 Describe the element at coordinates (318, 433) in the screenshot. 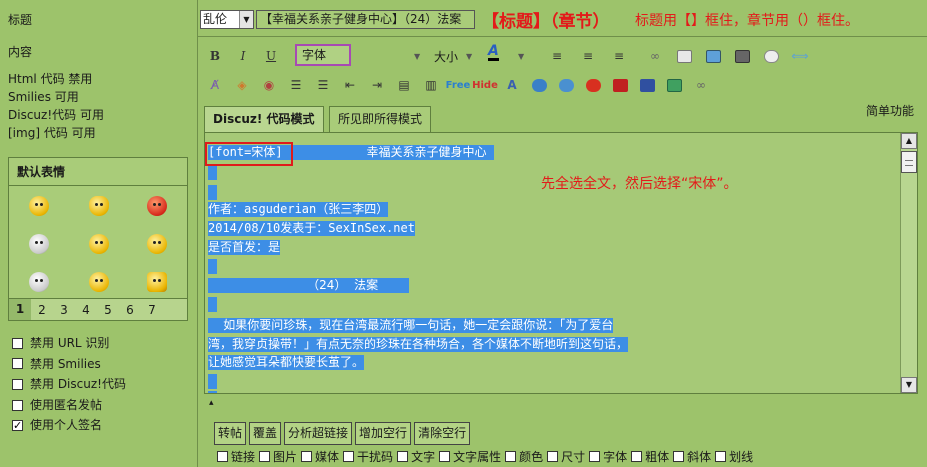

I see `parse-links-button: 分析超链接` at that location.